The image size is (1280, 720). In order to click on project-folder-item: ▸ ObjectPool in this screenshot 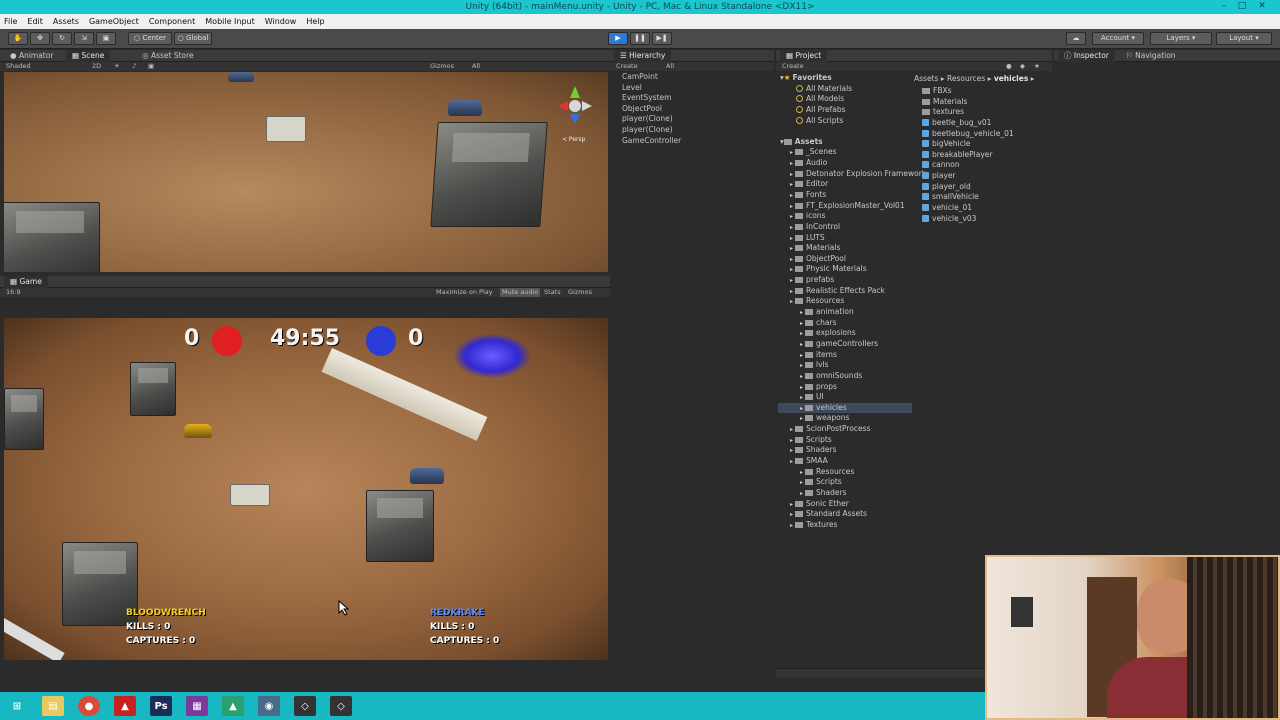, I will do `click(845, 259)`.